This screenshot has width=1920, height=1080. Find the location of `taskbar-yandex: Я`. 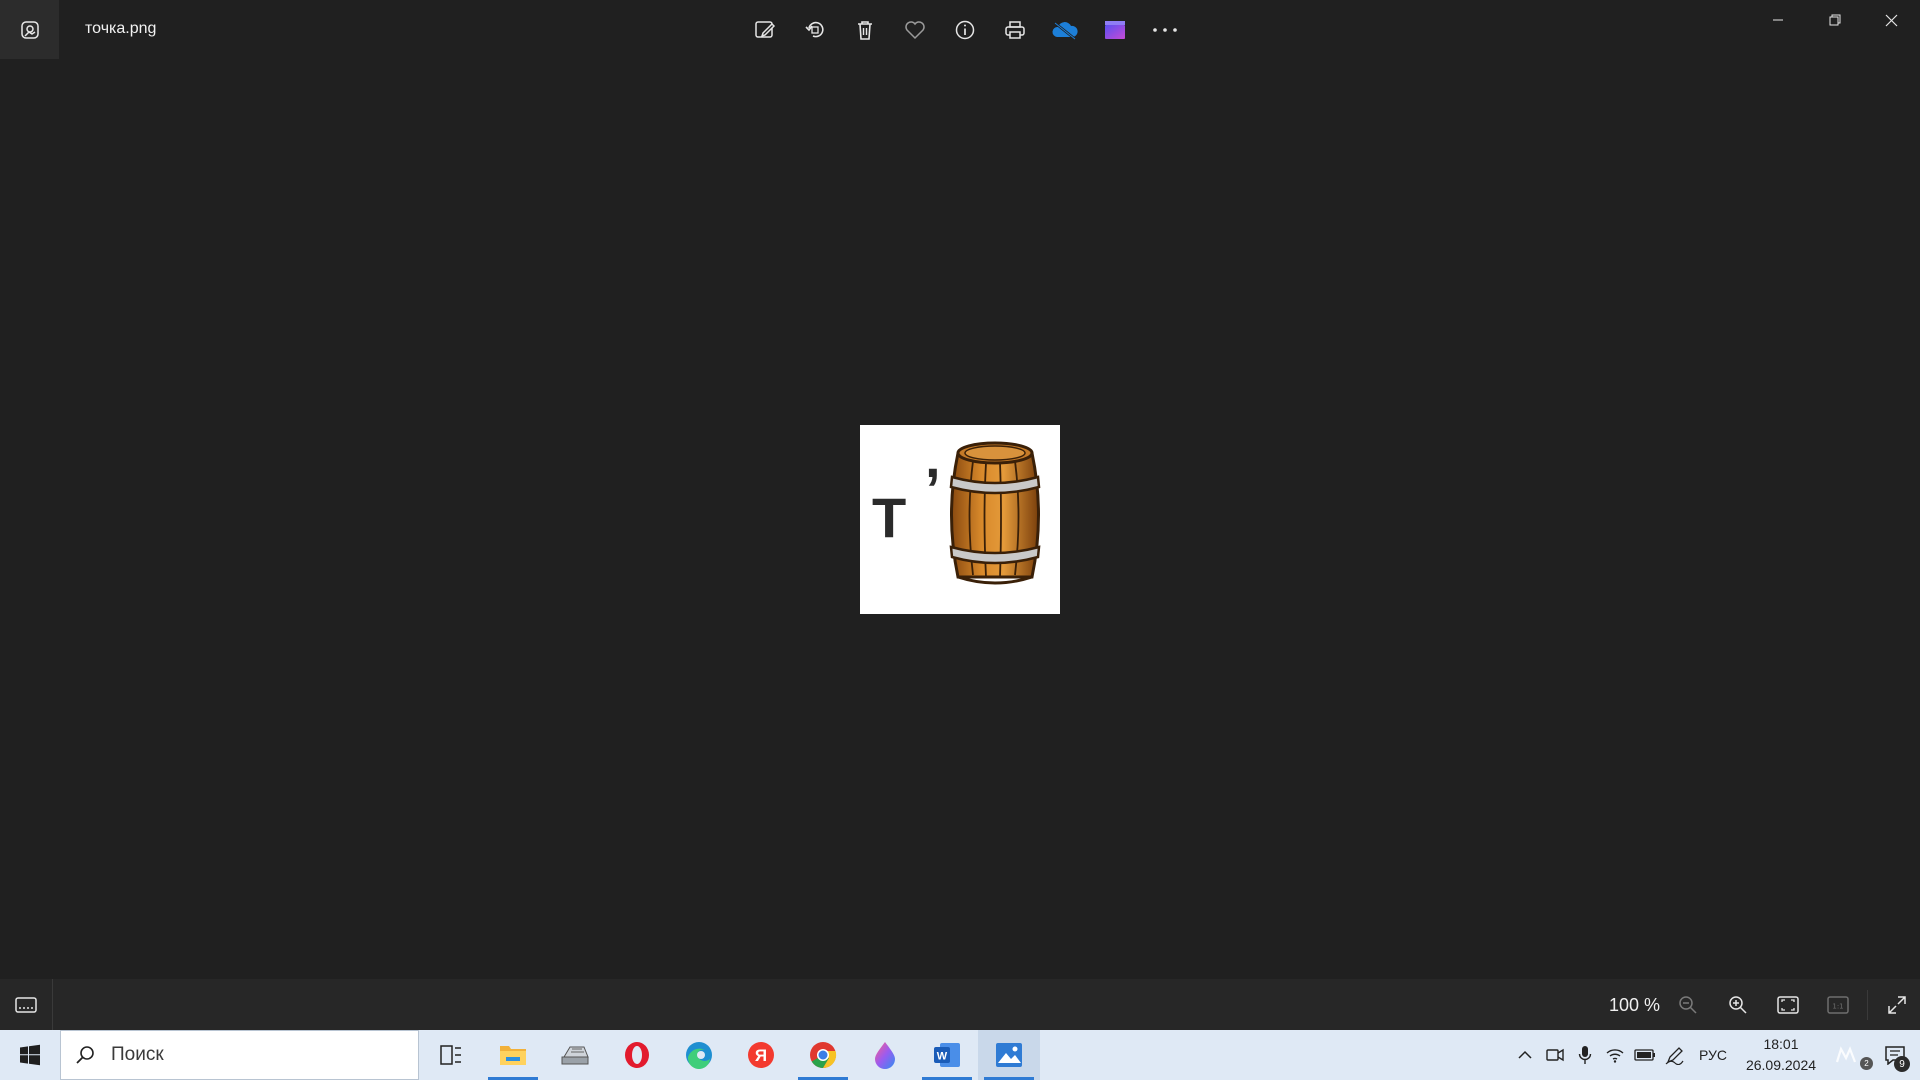

taskbar-yandex: Я is located at coordinates (761, 1055).